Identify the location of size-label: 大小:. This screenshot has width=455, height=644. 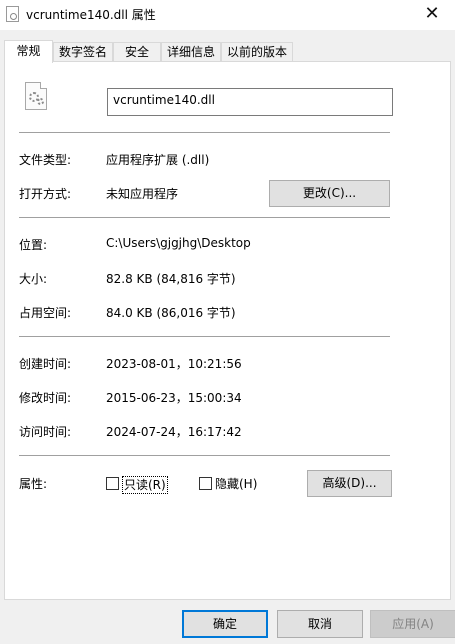
(33, 279).